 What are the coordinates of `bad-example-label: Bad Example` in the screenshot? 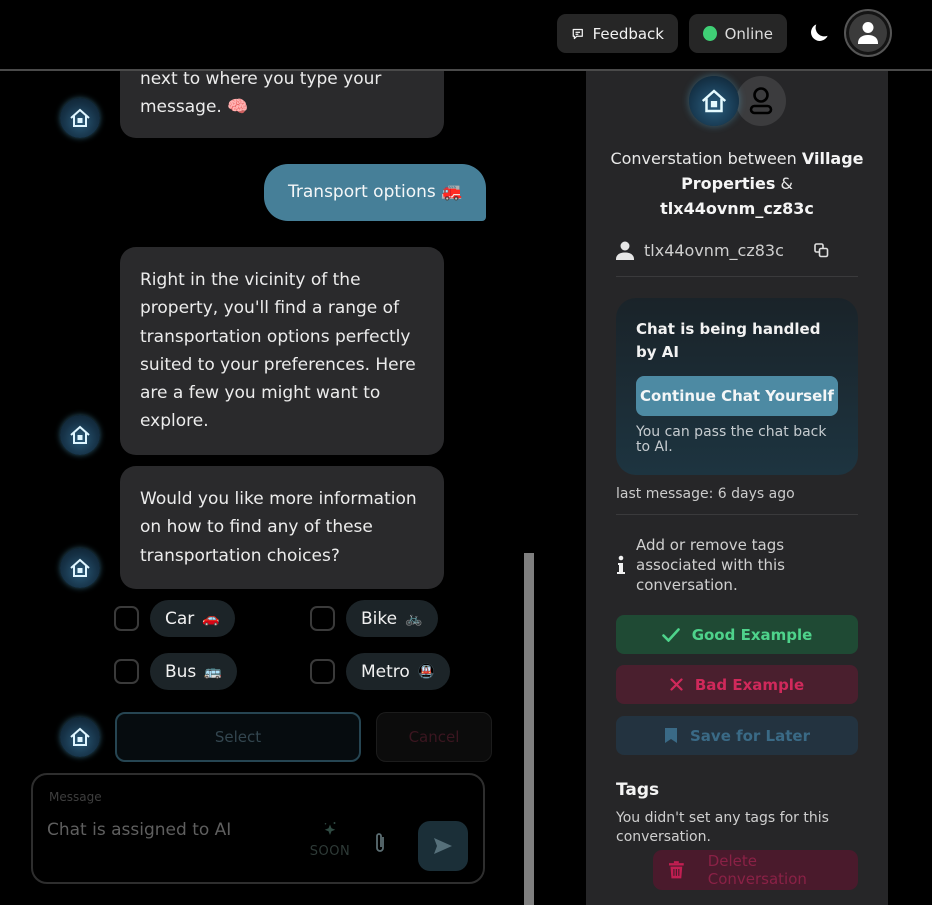 It's located at (749, 684).